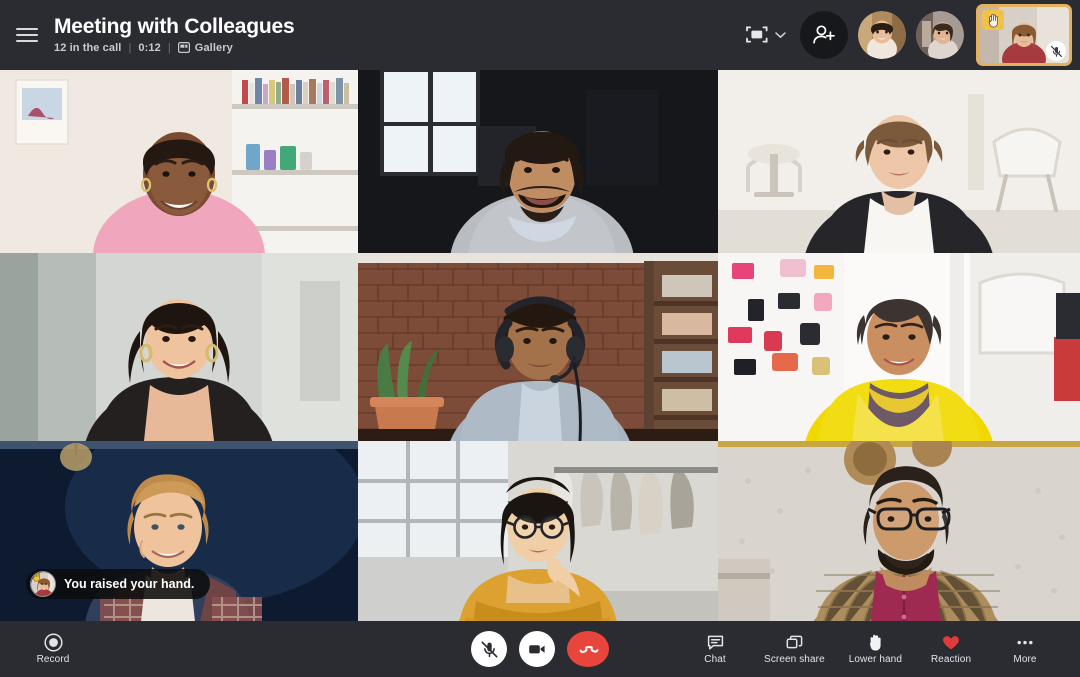 The image size is (1080, 677). Describe the element at coordinates (794, 642) in the screenshot. I see `screen-share-icon` at that location.